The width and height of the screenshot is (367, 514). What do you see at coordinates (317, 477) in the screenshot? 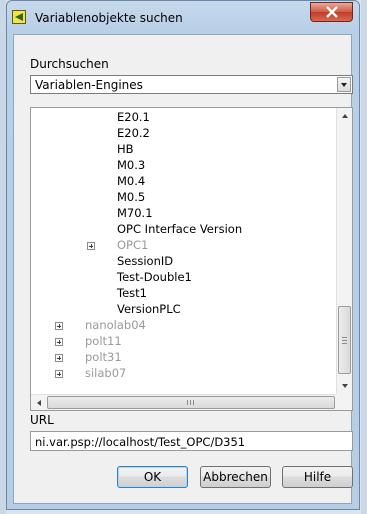
I see `help-button: Hilfe` at bounding box center [317, 477].